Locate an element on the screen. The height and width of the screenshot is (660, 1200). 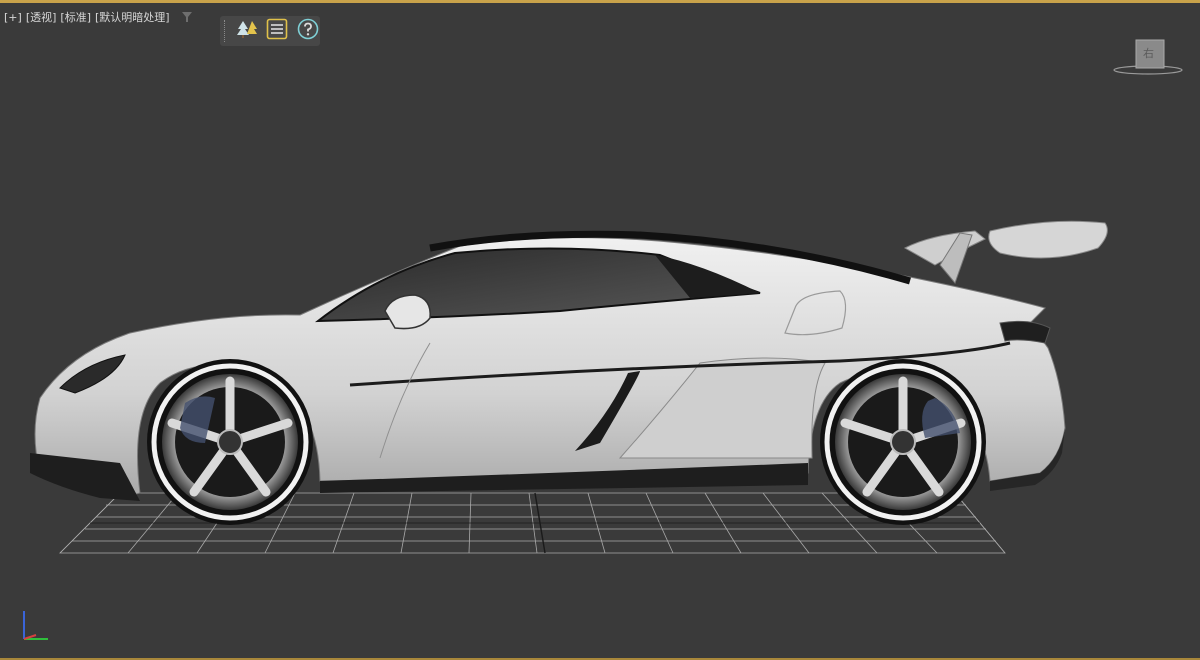
scene-explorer-icon is located at coordinates (247, 31).